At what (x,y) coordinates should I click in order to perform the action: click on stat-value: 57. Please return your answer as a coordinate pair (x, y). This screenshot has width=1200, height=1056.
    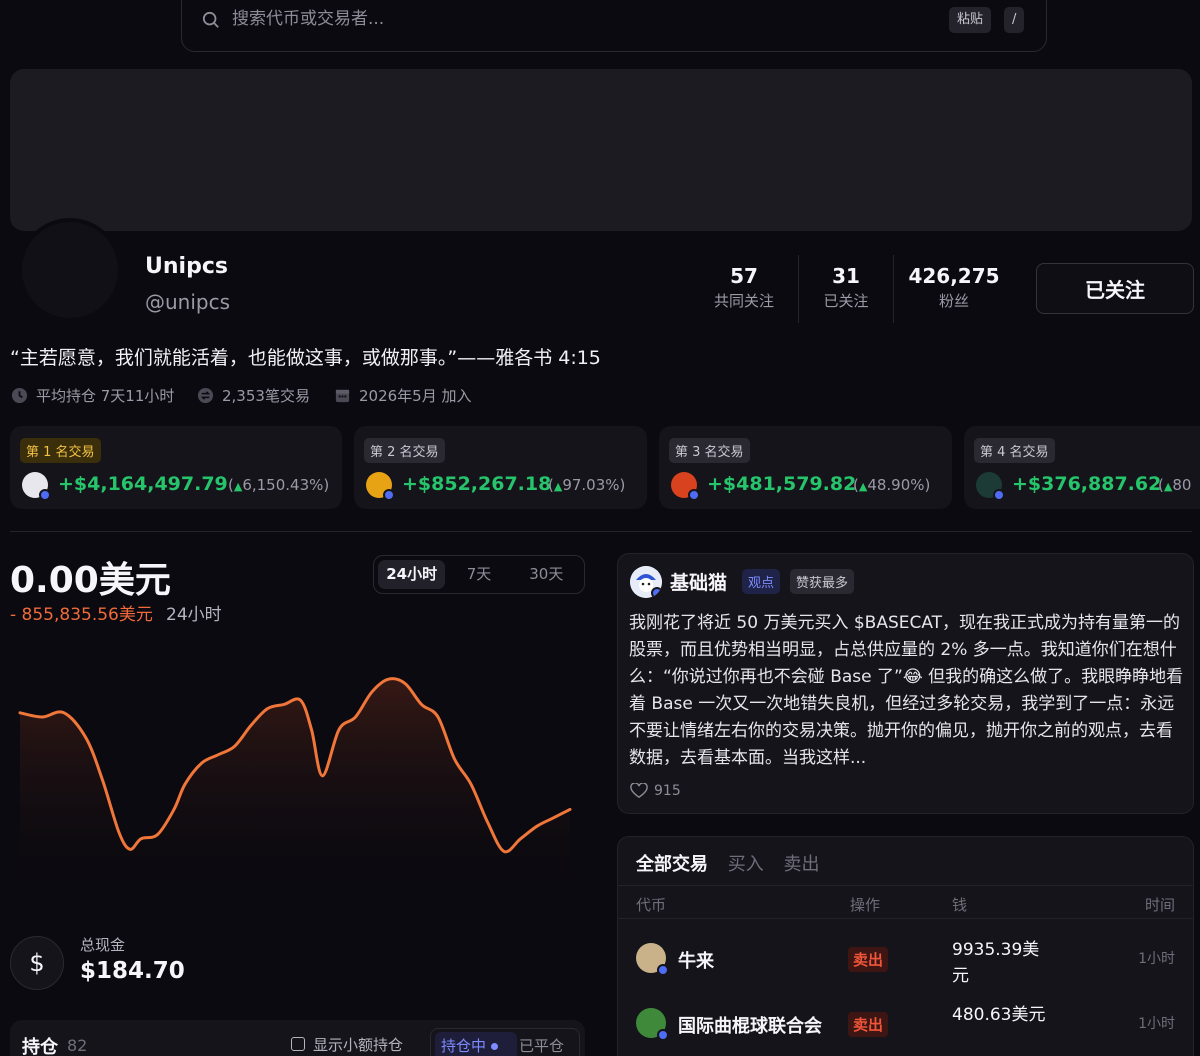
    Looking at the image, I should click on (744, 276).